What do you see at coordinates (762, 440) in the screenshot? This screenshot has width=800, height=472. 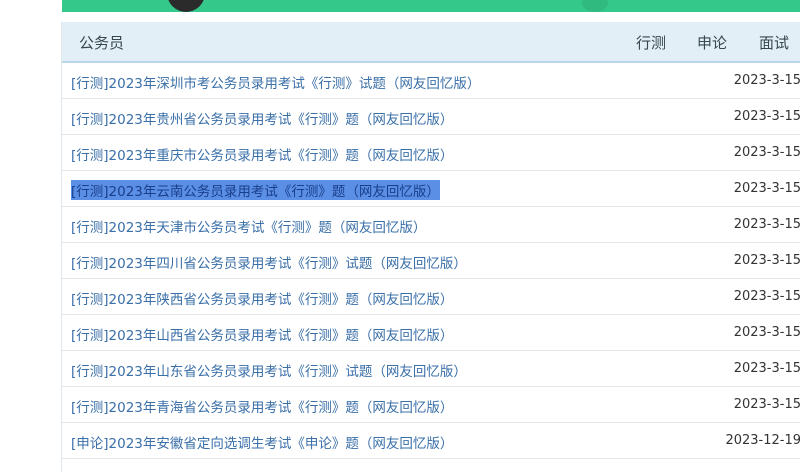 I see `article-date: 2023-12-19` at bounding box center [762, 440].